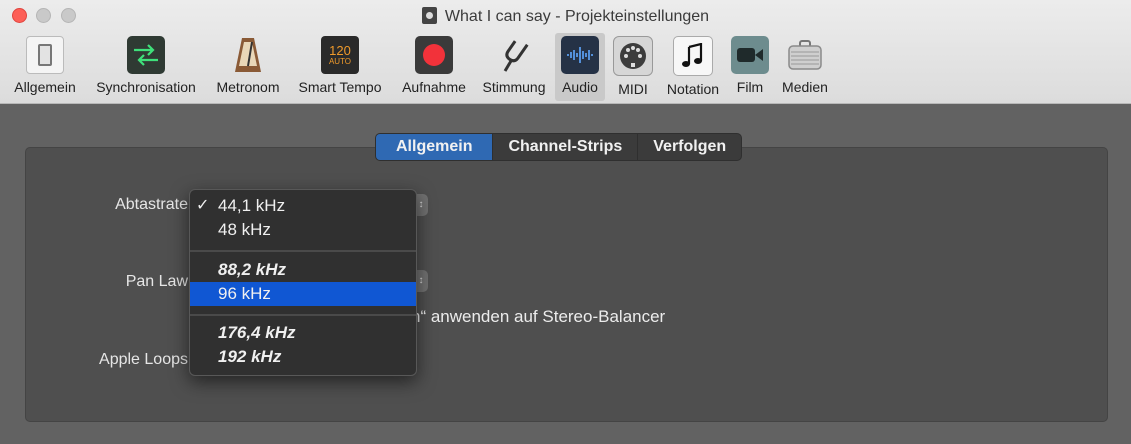  Describe the element at coordinates (203, 205) in the screenshot. I see `checkmark-icon: ✓` at that location.